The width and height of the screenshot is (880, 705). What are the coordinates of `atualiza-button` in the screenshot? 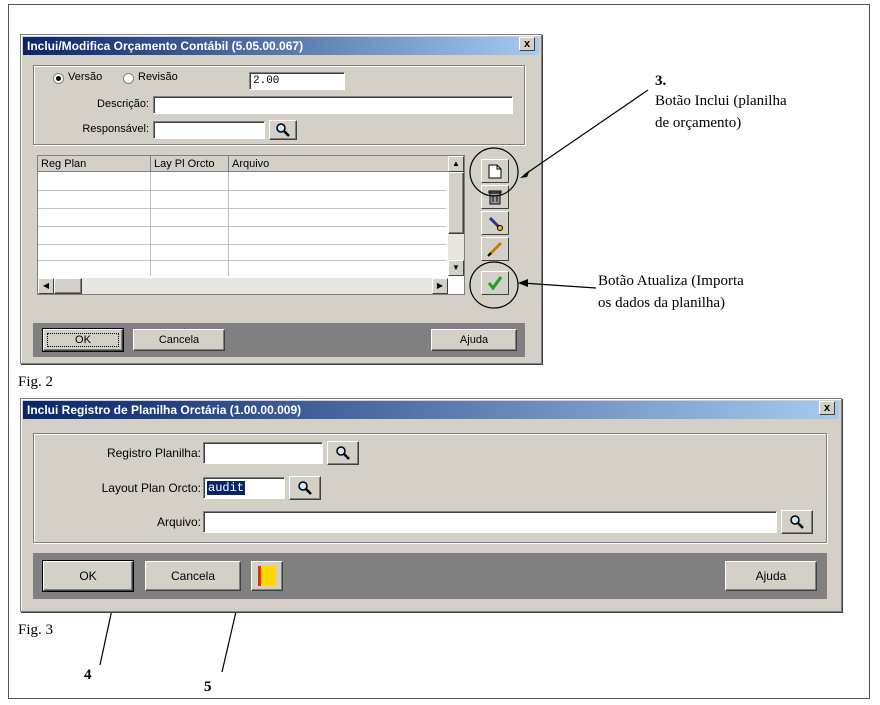 It's located at (495, 283).